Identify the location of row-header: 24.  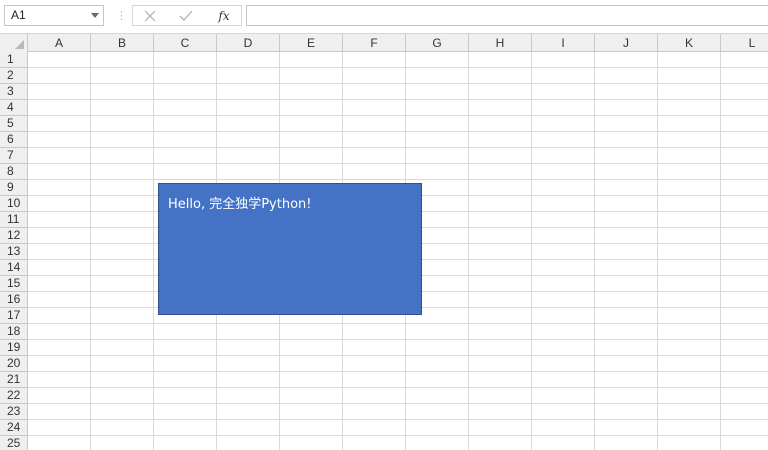
(14, 428).